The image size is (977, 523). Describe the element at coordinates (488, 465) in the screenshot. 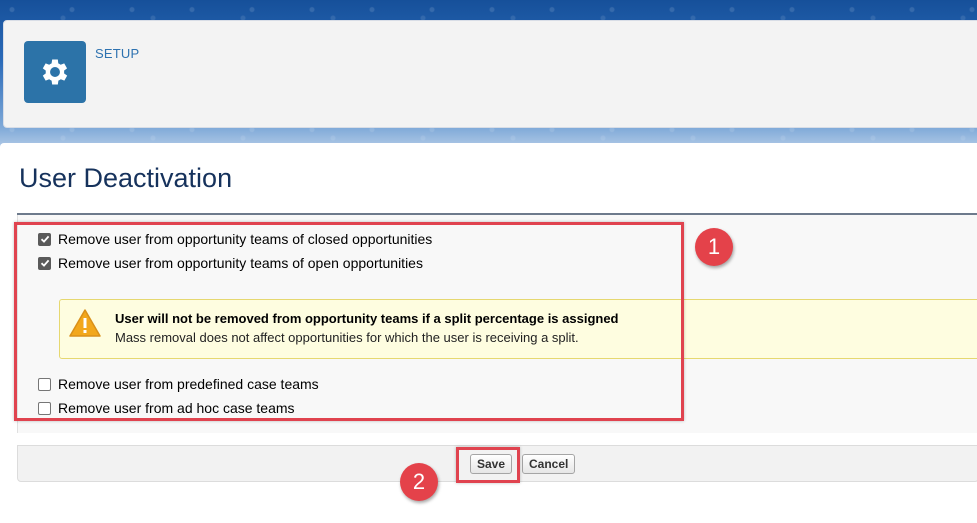

I see `callout-save-highlight` at that location.